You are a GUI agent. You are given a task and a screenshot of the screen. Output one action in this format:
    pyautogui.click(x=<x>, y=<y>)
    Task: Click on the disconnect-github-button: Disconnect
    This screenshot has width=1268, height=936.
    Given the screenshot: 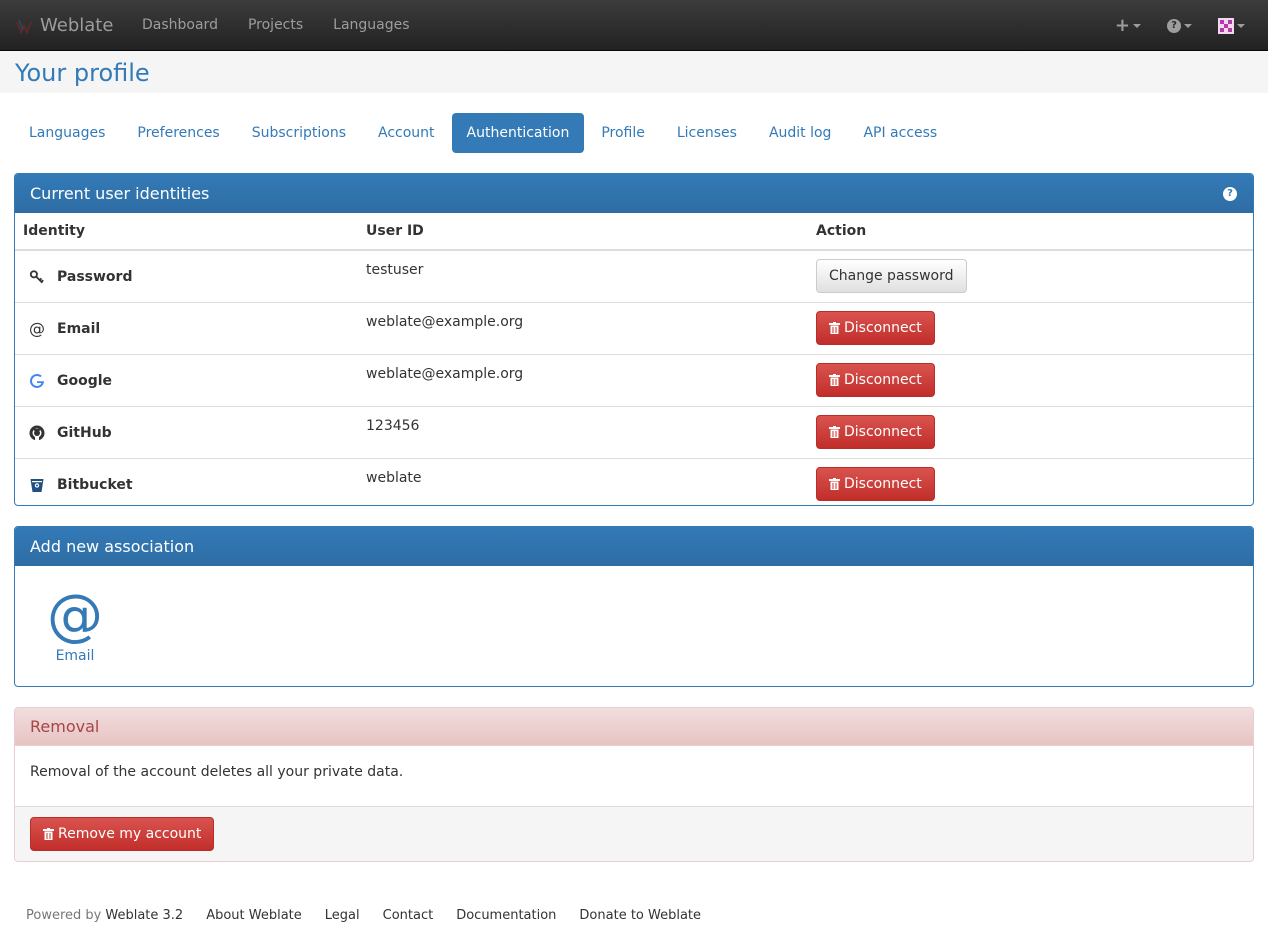 What is the action you would take?
    pyautogui.click(x=875, y=432)
    